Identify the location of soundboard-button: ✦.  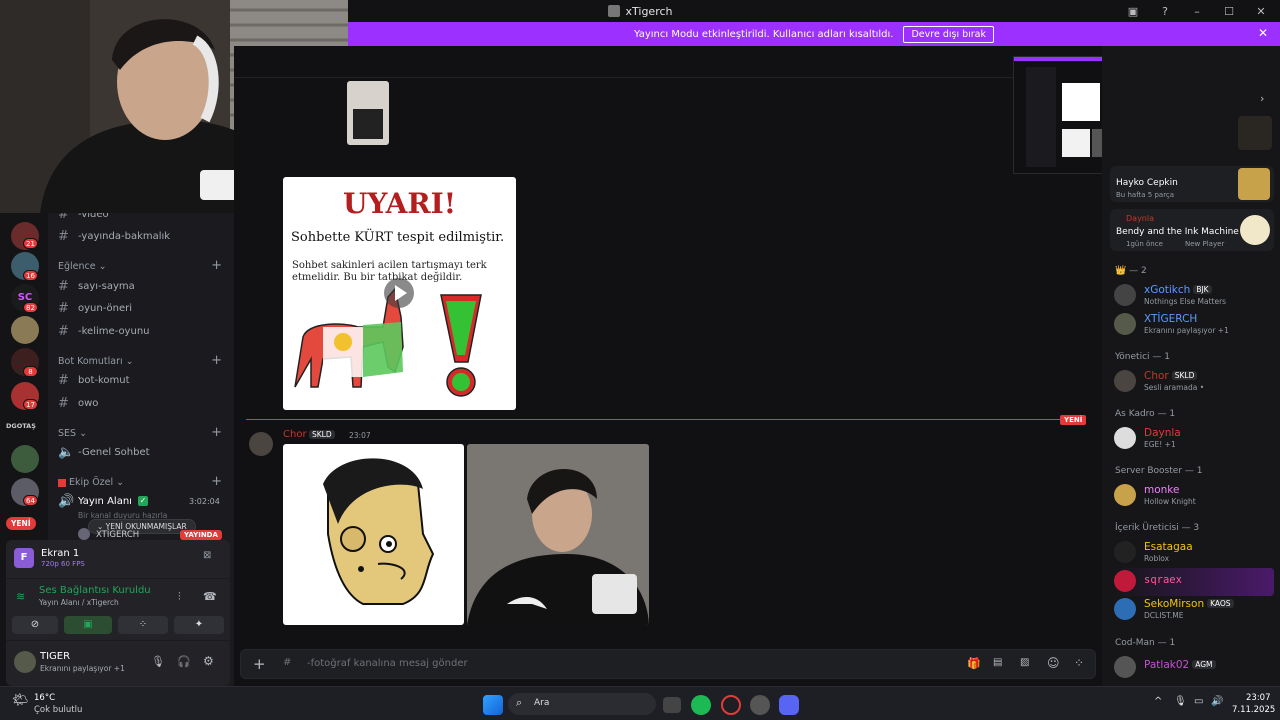
(199, 625).